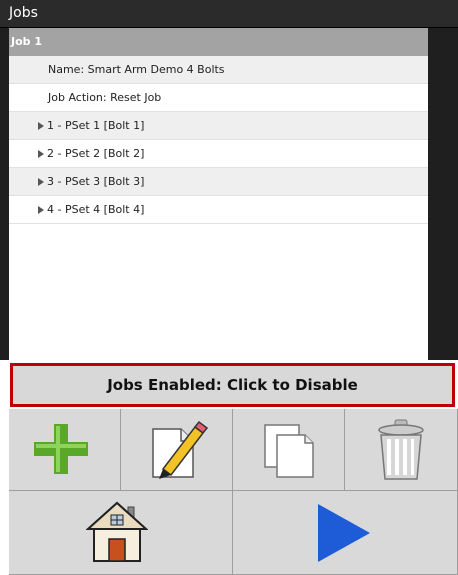 This screenshot has width=458, height=575. What do you see at coordinates (218, 182) in the screenshot?
I see `pset-row: 3 - PSet 3 [Bolt 3]` at bounding box center [218, 182].